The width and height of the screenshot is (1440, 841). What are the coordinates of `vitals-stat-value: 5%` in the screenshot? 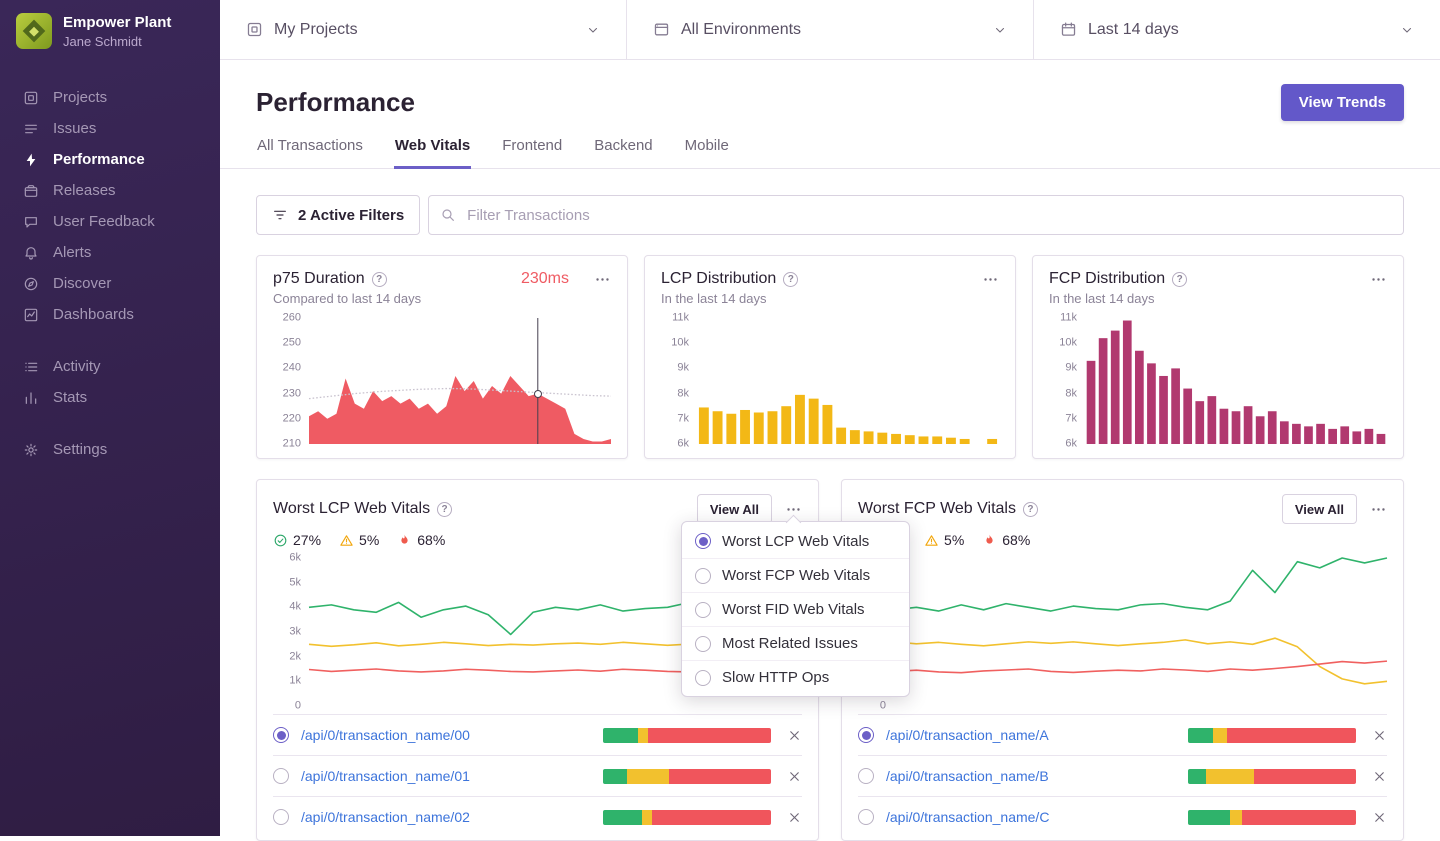 It's located at (954, 540).